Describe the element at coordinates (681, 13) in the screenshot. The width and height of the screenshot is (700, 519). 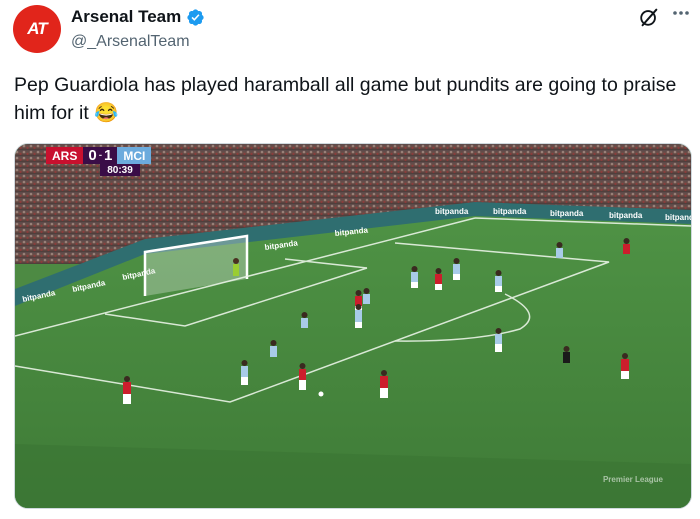
I see `more-options-icon` at that location.